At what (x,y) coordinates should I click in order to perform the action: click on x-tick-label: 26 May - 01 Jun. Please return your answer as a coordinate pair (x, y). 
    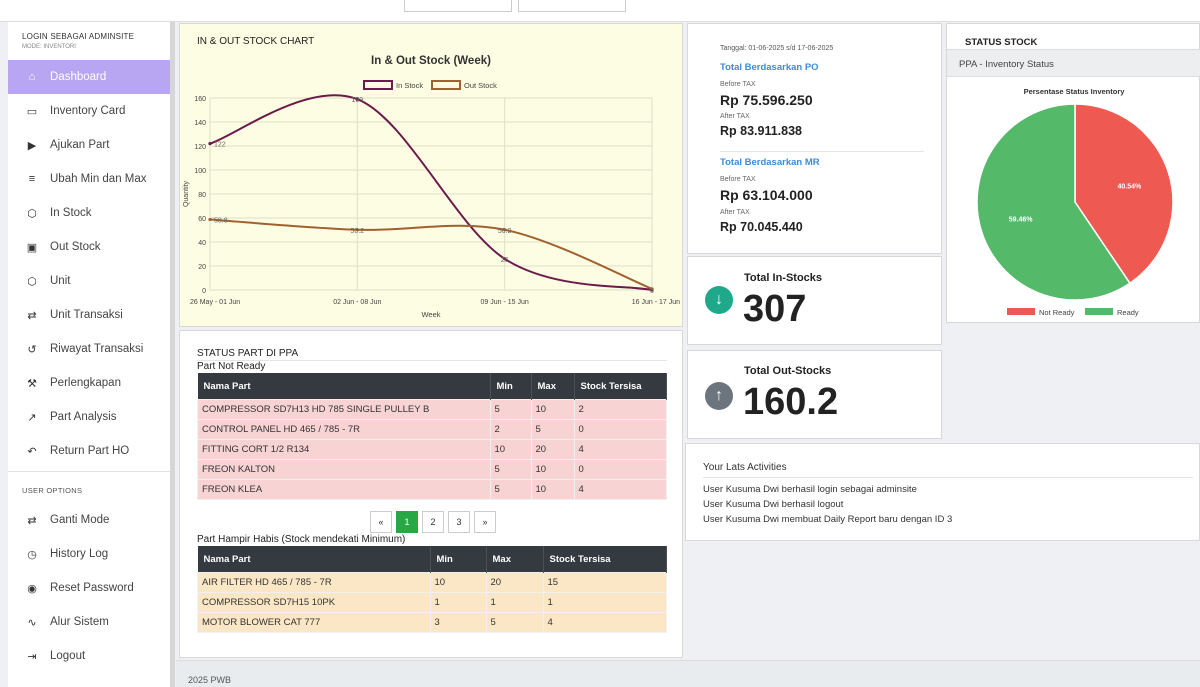
    Looking at the image, I should click on (215, 302).